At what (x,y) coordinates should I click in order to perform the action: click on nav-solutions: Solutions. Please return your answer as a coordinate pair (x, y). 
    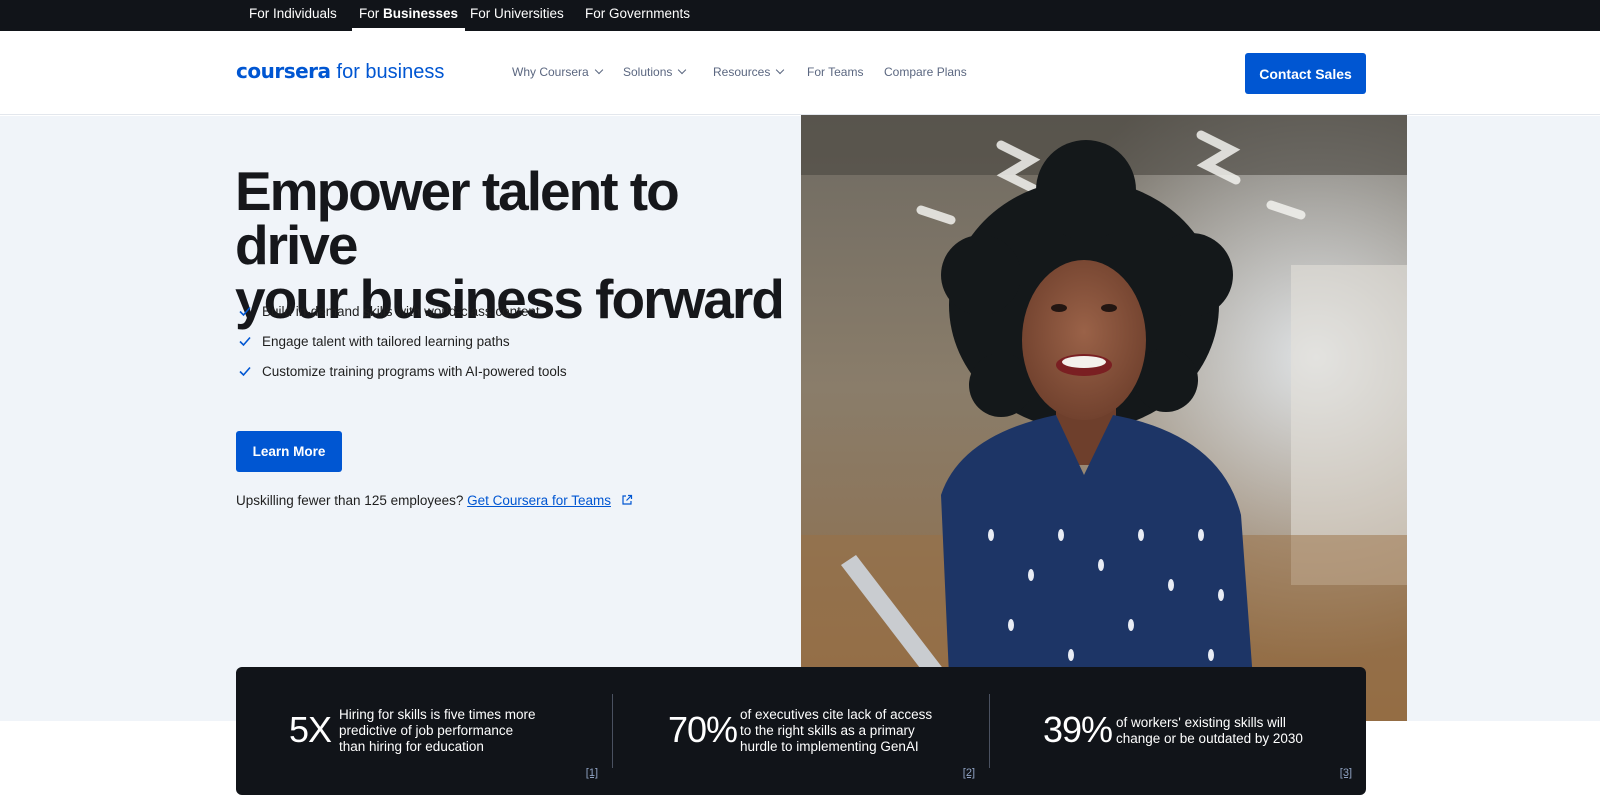
    Looking at the image, I should click on (655, 72).